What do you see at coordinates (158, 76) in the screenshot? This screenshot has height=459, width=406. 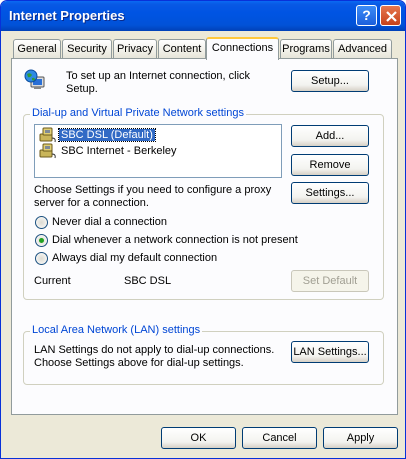 I see `setup-text-line1: To set up an Internet connection, click` at bounding box center [158, 76].